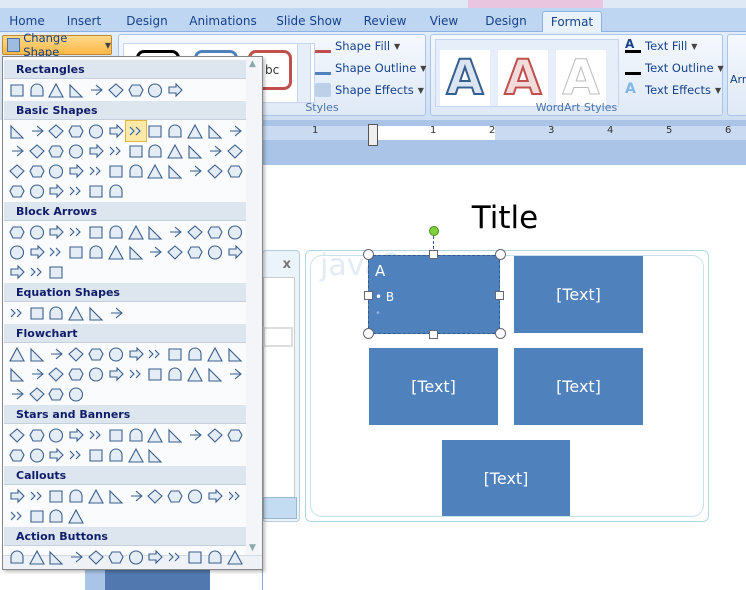  I want to click on change-shape-button: Change Shape ▼, so click(57, 45).